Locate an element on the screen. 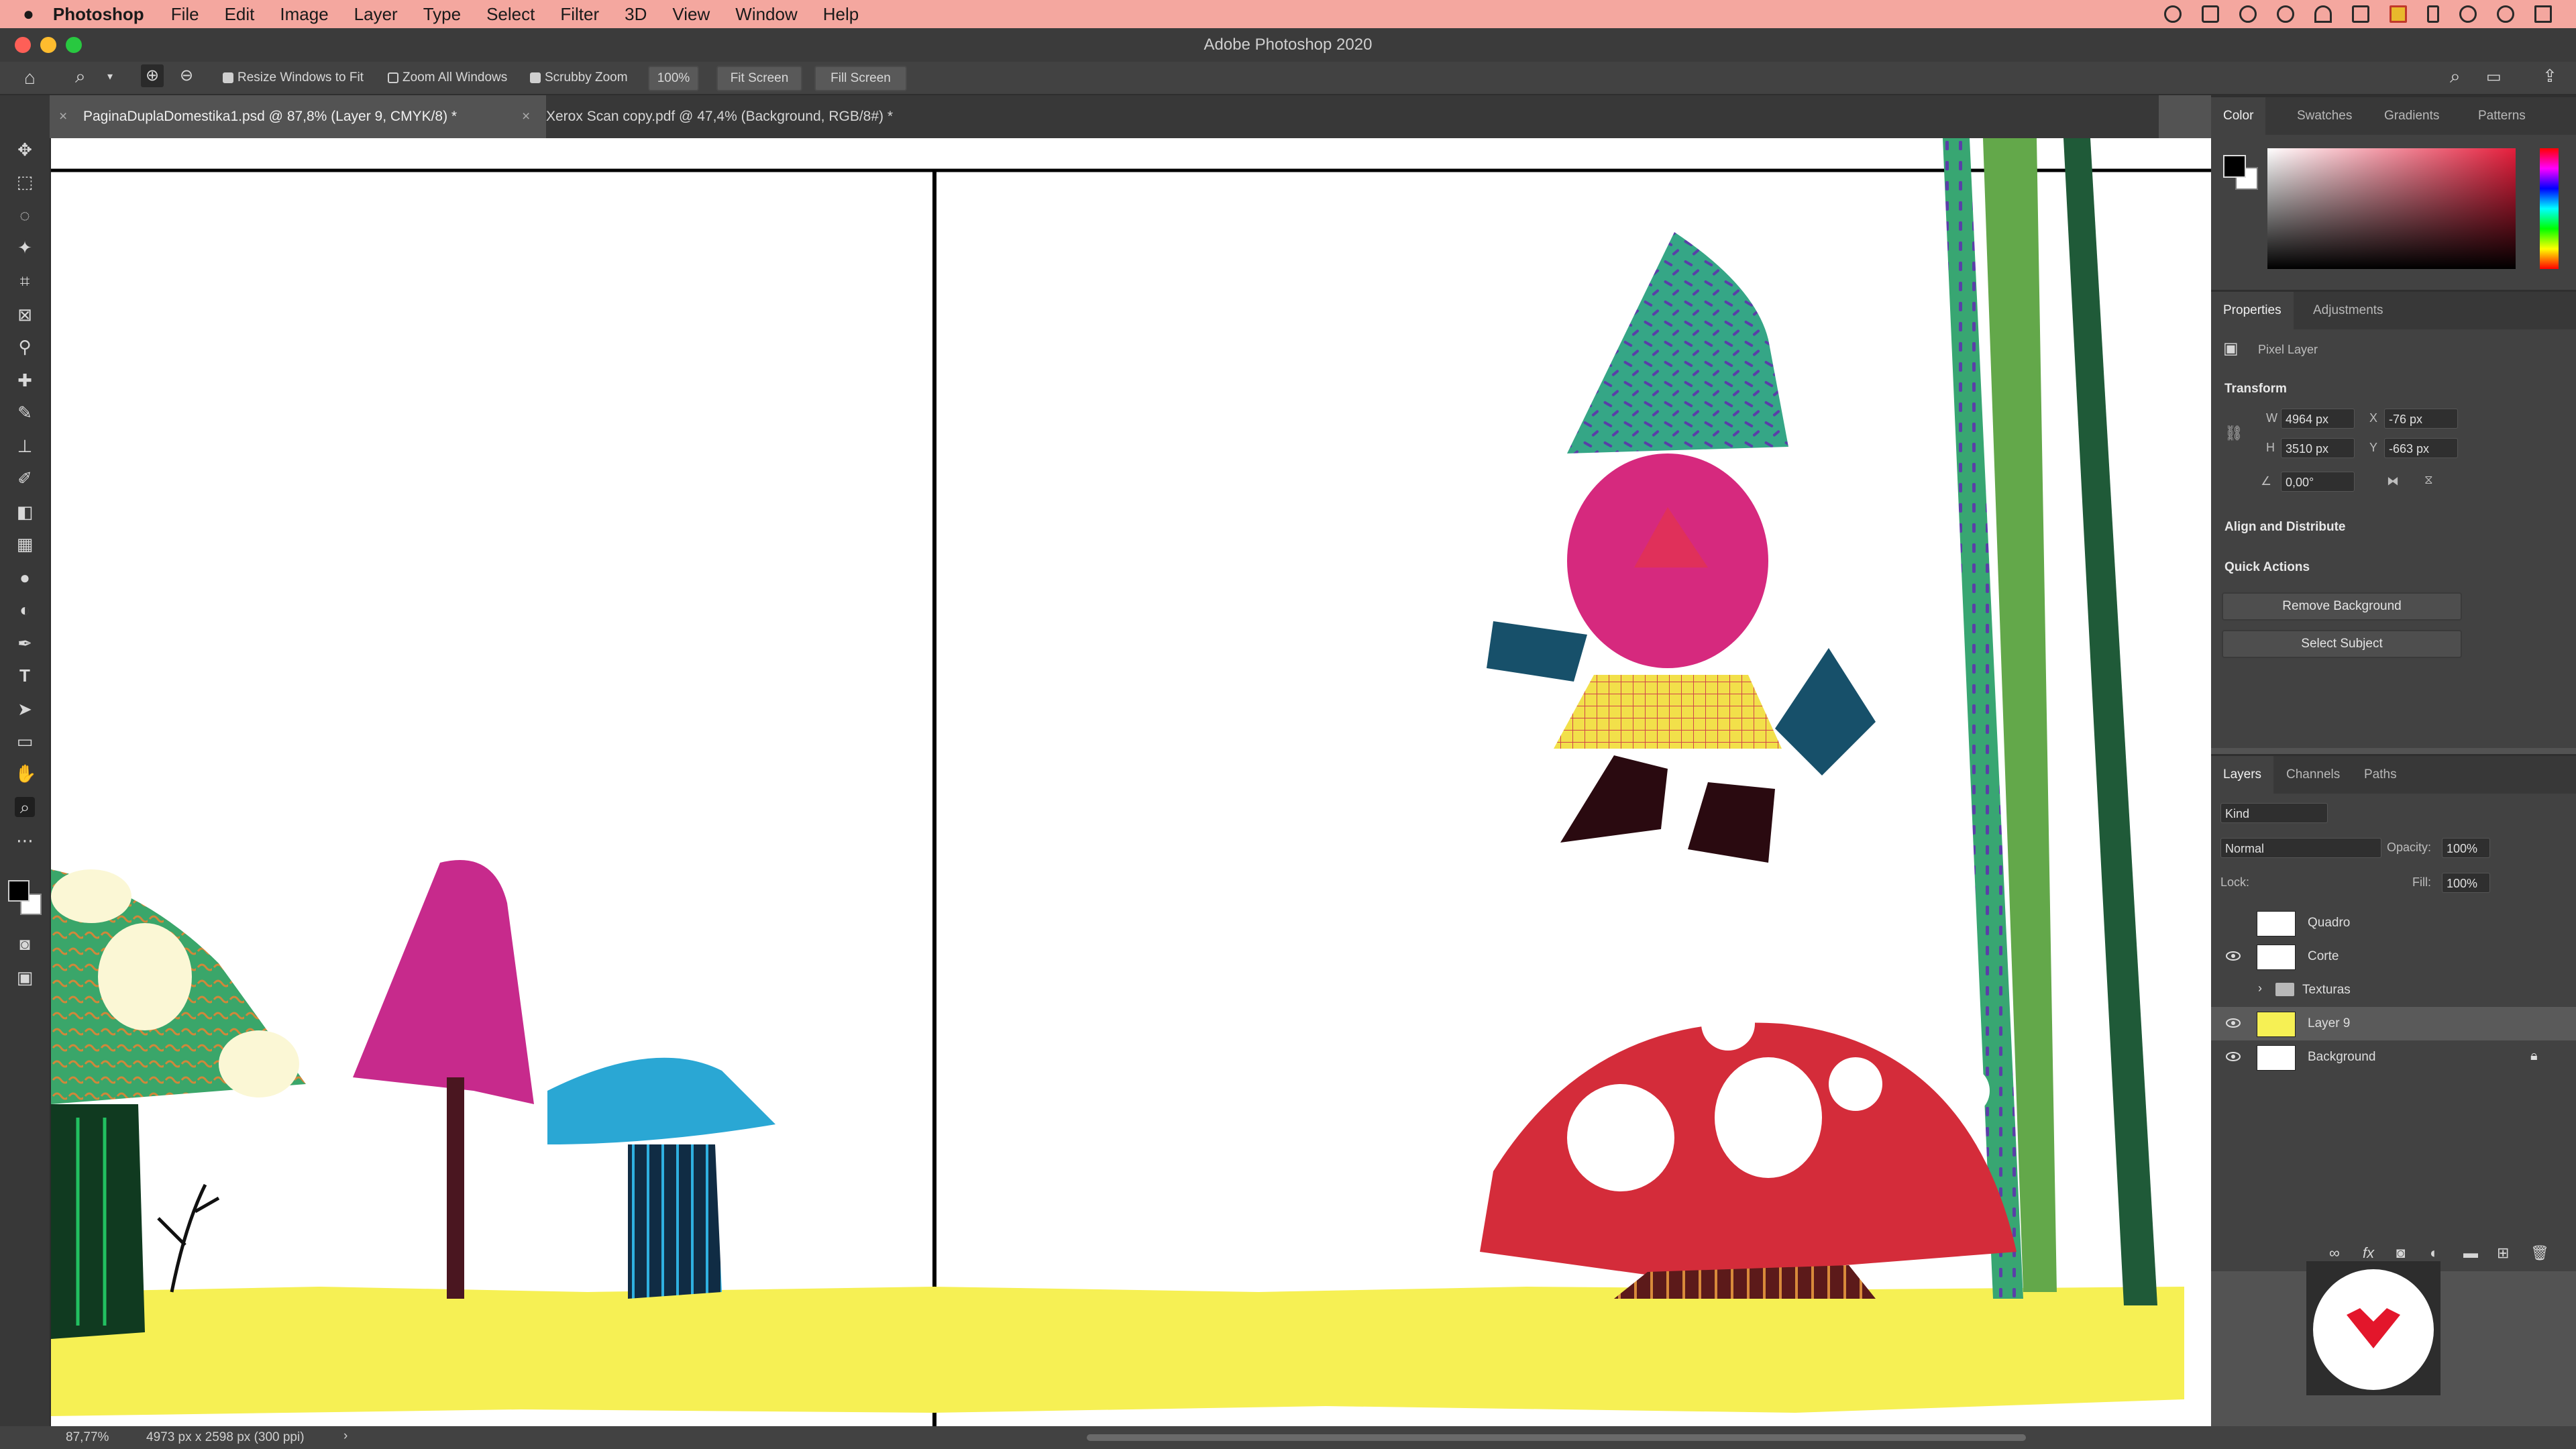 The image size is (2576, 1449). zoom-tool-icon: ⌕ is located at coordinates (25, 807).